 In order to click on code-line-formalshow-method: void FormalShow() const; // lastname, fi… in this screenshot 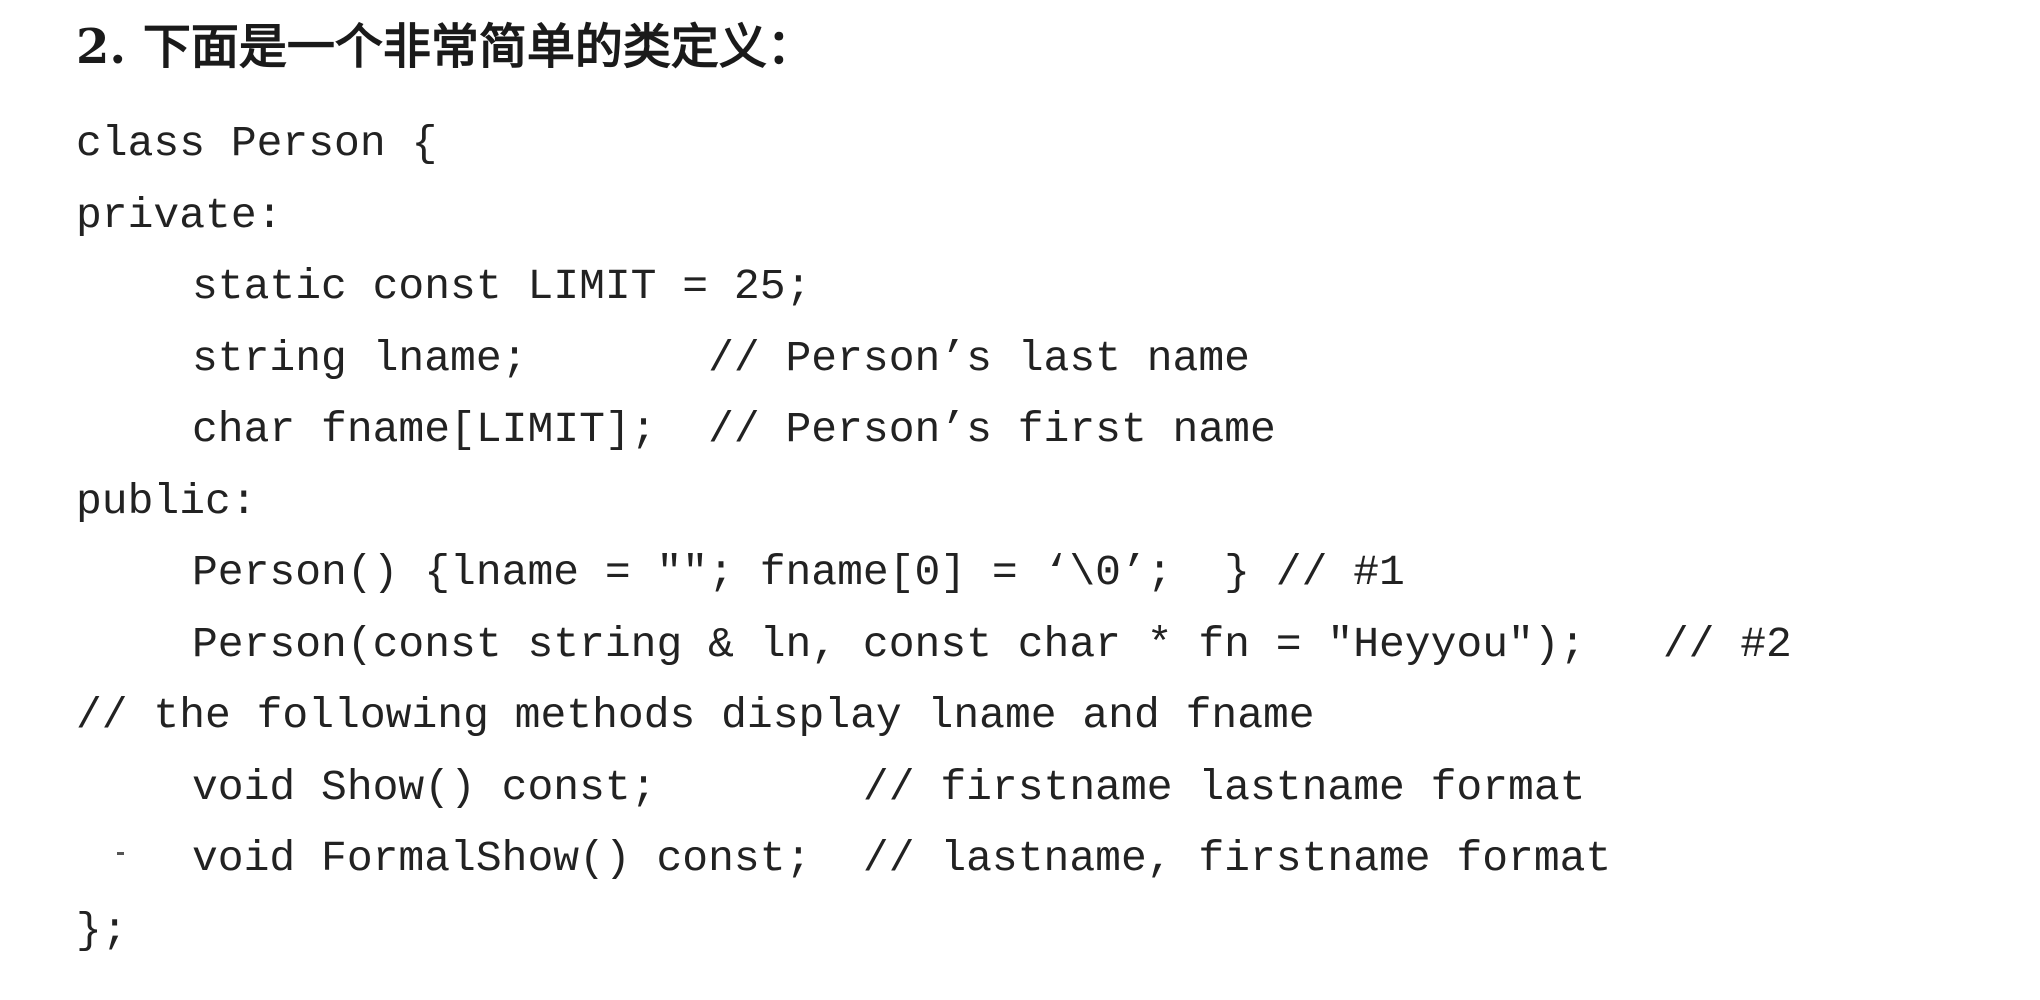, I will do `click(902, 858)`.